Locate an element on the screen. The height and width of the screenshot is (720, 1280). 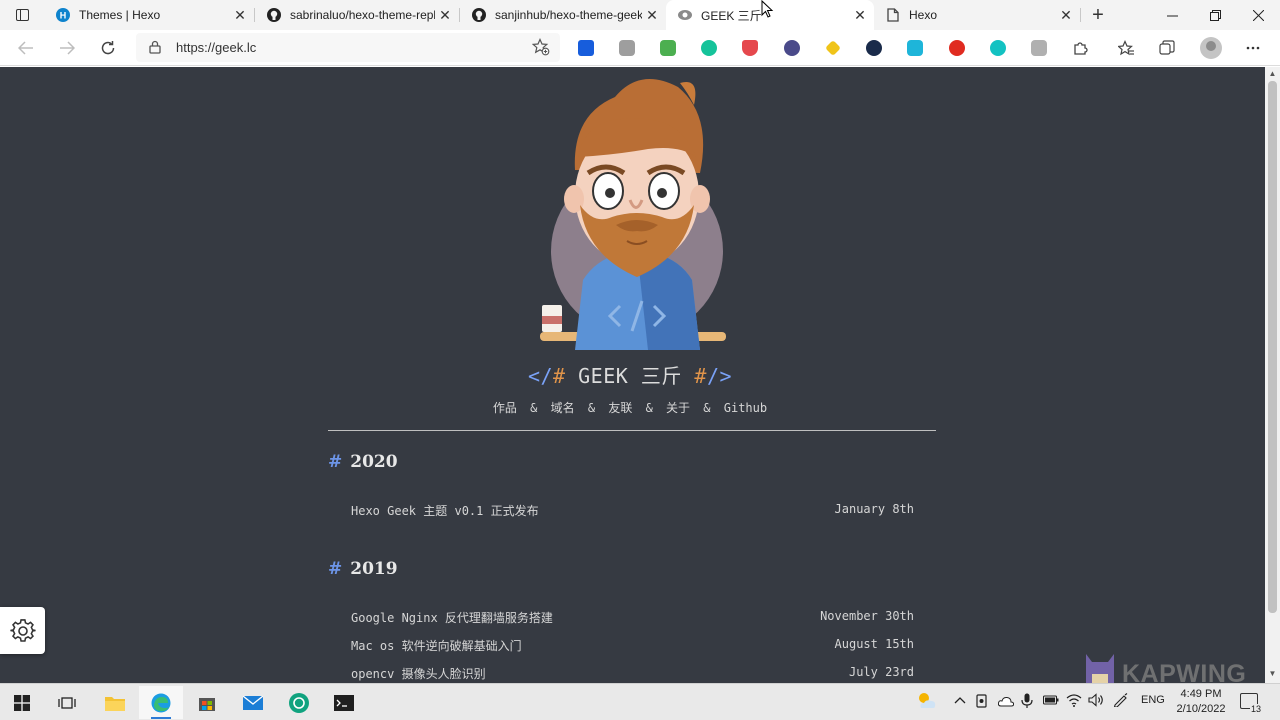
edge-taskbar-button is located at coordinates (161, 702).